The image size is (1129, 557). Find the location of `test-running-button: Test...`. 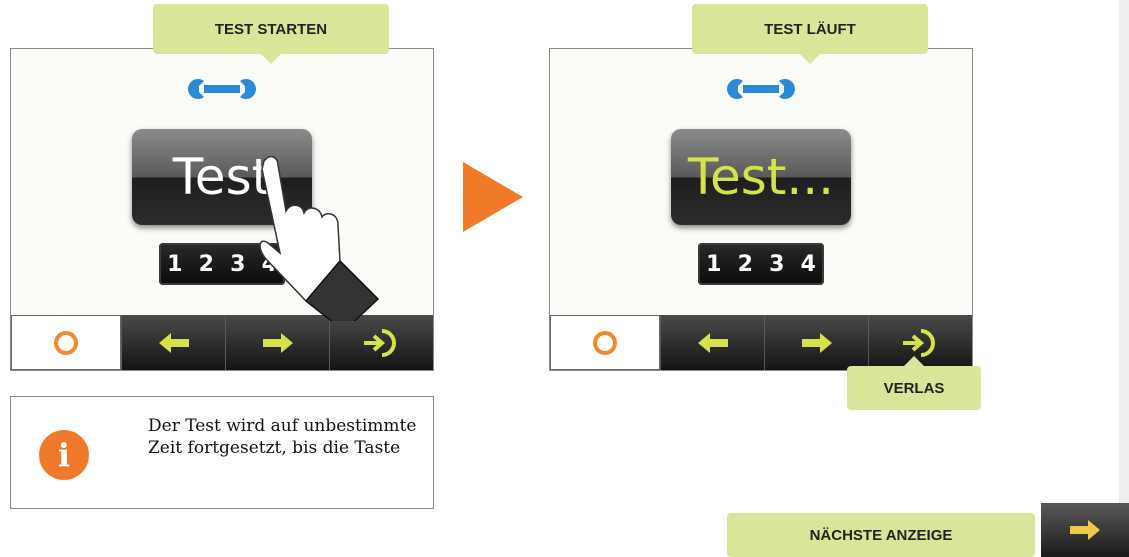

test-running-button: Test... is located at coordinates (761, 177).